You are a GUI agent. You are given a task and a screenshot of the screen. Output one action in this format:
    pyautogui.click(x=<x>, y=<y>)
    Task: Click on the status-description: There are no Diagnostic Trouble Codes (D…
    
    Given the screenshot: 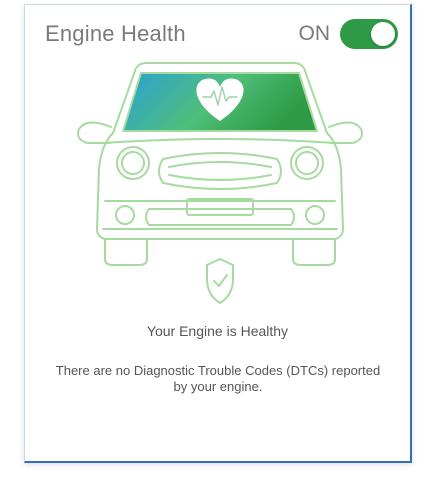 What is the action you would take?
    pyautogui.click(x=218, y=378)
    